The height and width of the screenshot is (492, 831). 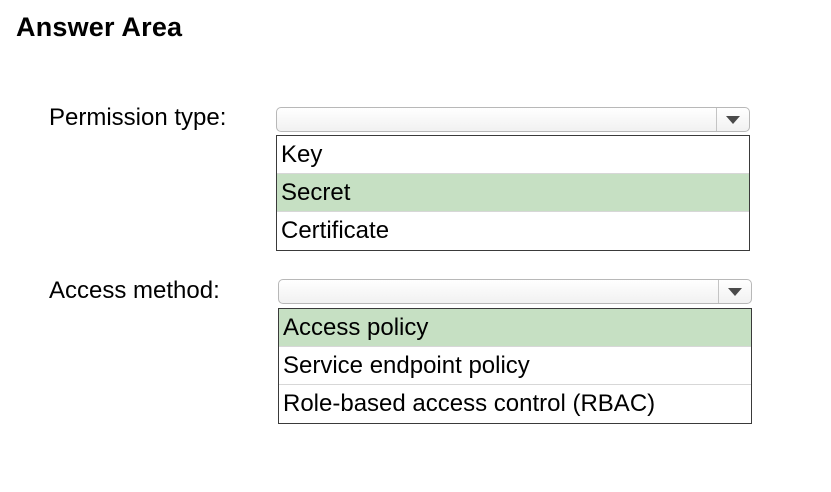 I want to click on permission-type-option-list: Key Secret Certificate, so click(x=513, y=193).